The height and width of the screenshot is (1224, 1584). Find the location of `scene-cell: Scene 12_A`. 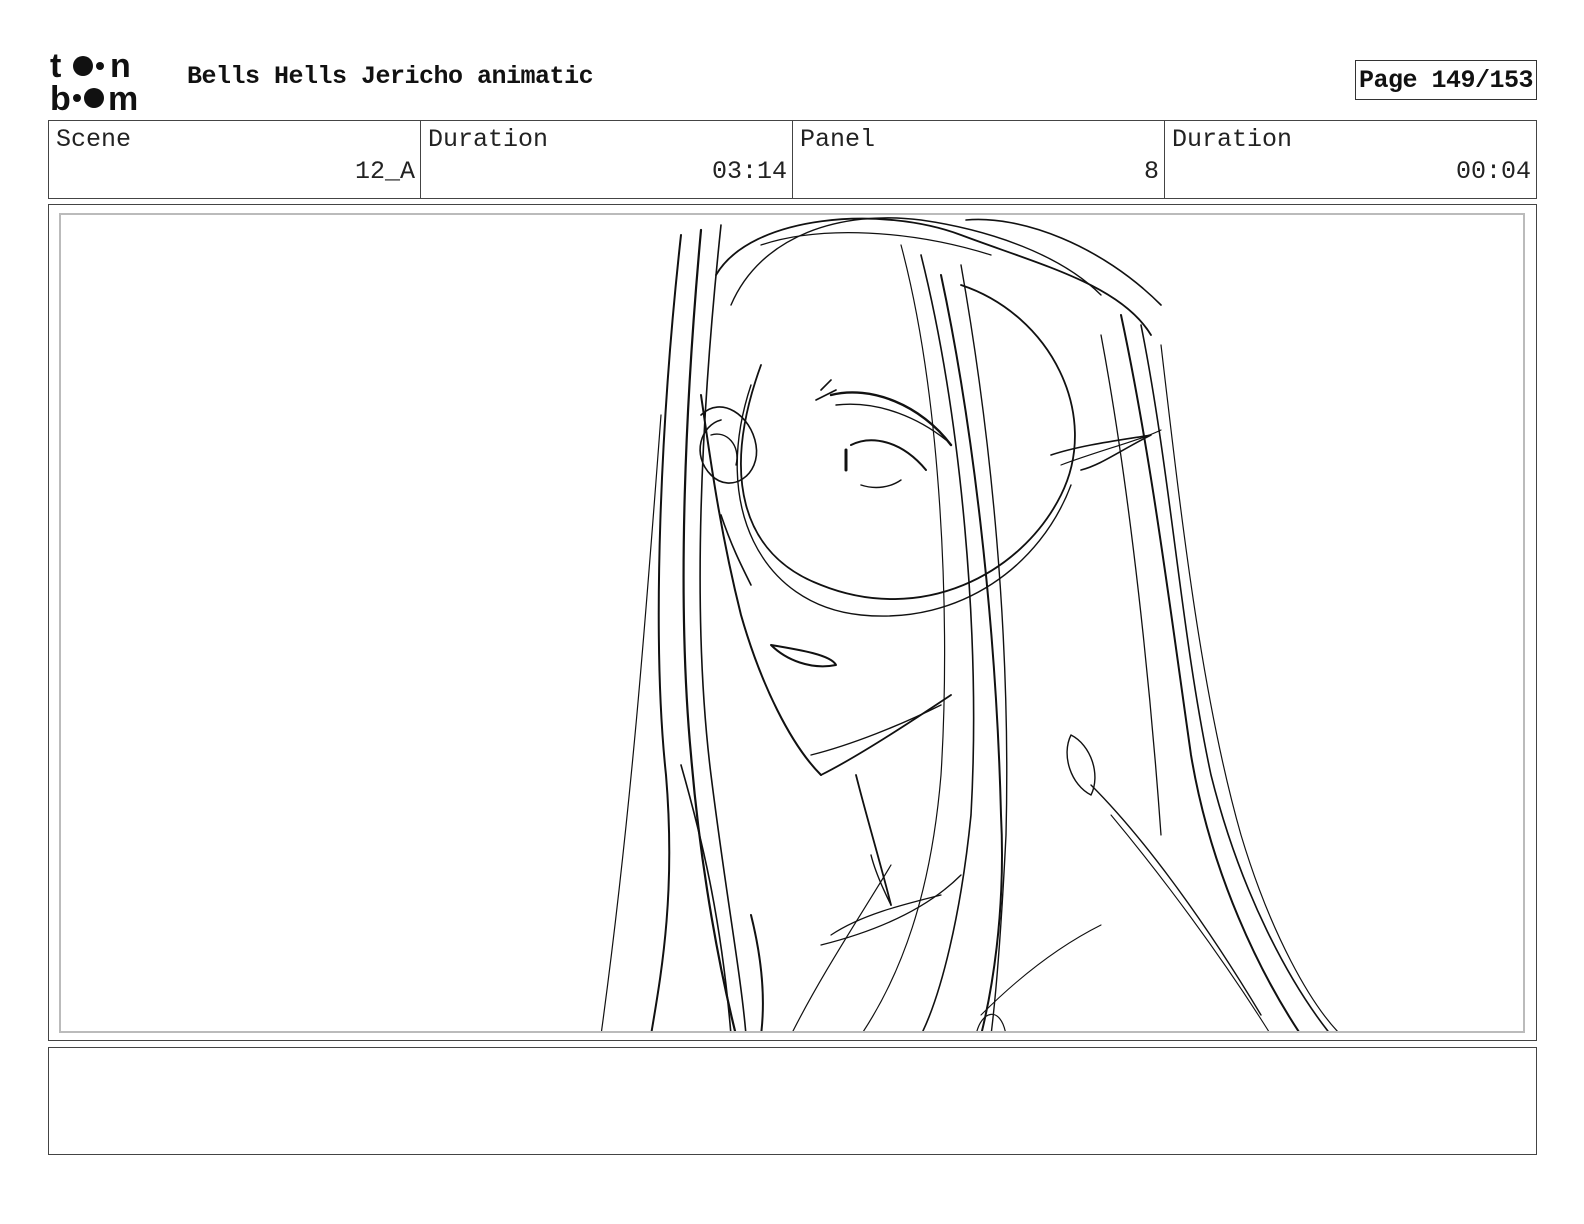

scene-cell: Scene 12_A is located at coordinates (235, 159).